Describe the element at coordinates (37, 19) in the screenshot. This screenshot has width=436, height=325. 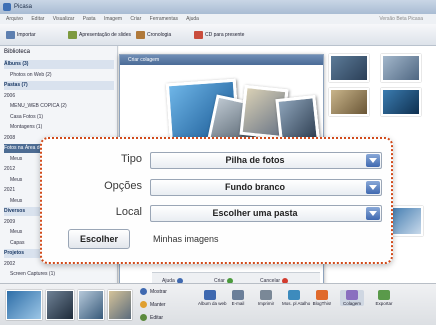
I see `menu-item-editar: Editar` at that location.